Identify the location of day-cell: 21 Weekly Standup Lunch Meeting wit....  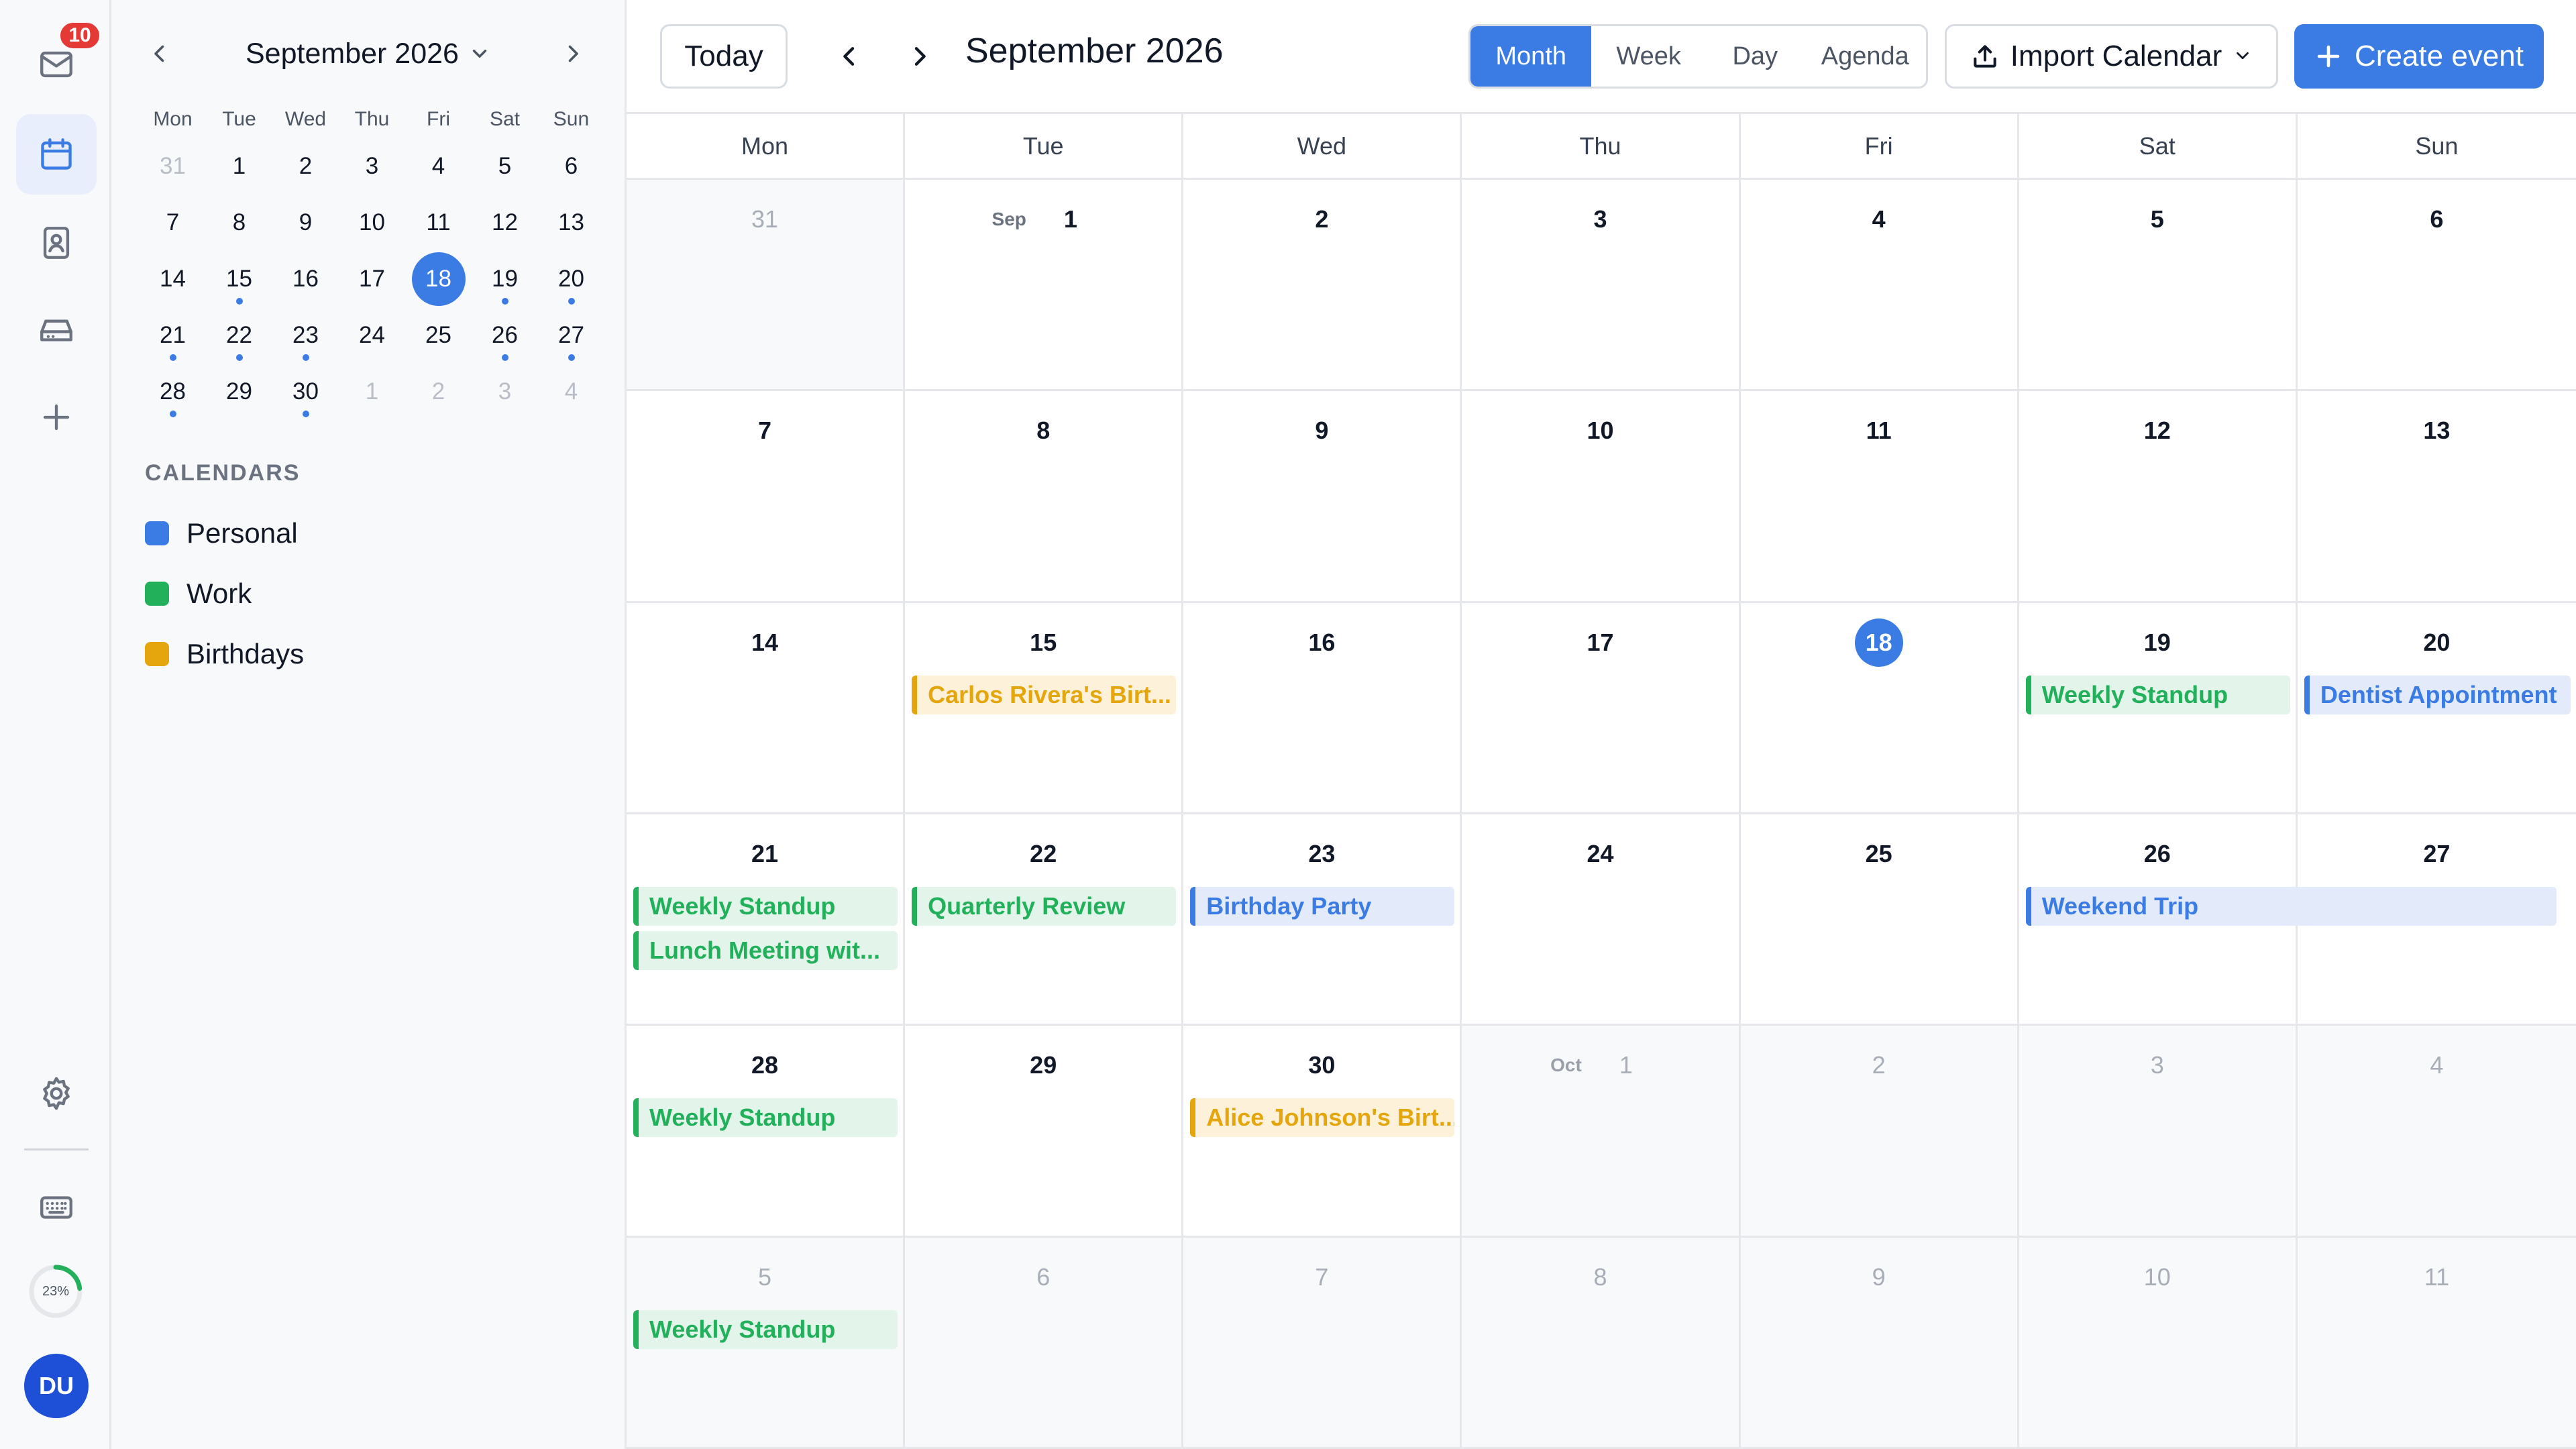
(766, 920).